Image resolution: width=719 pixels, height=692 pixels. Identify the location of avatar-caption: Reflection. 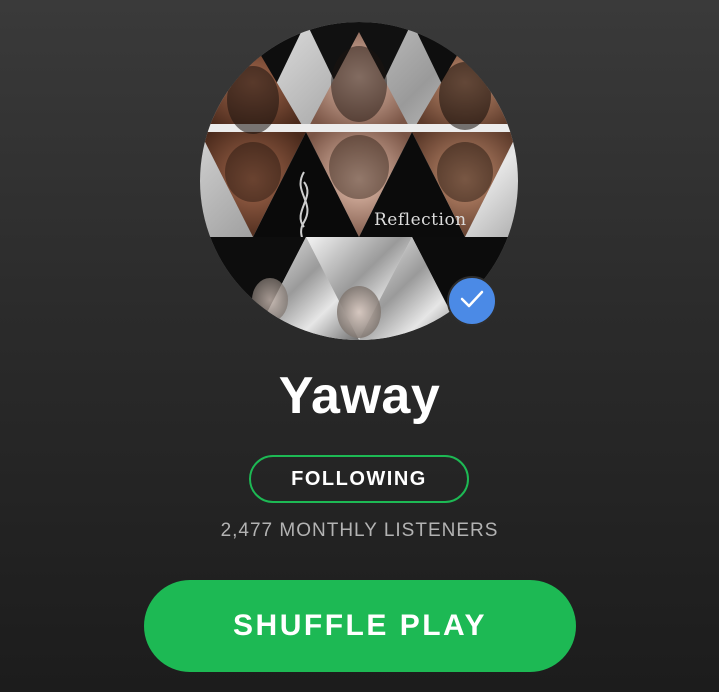
(420, 220).